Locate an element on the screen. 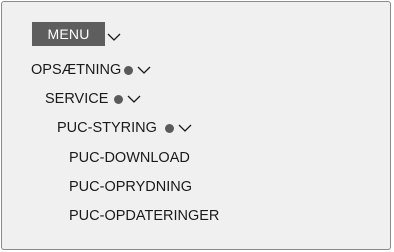  menu-item-label: PUC-OPDATERINGER is located at coordinates (144, 216).